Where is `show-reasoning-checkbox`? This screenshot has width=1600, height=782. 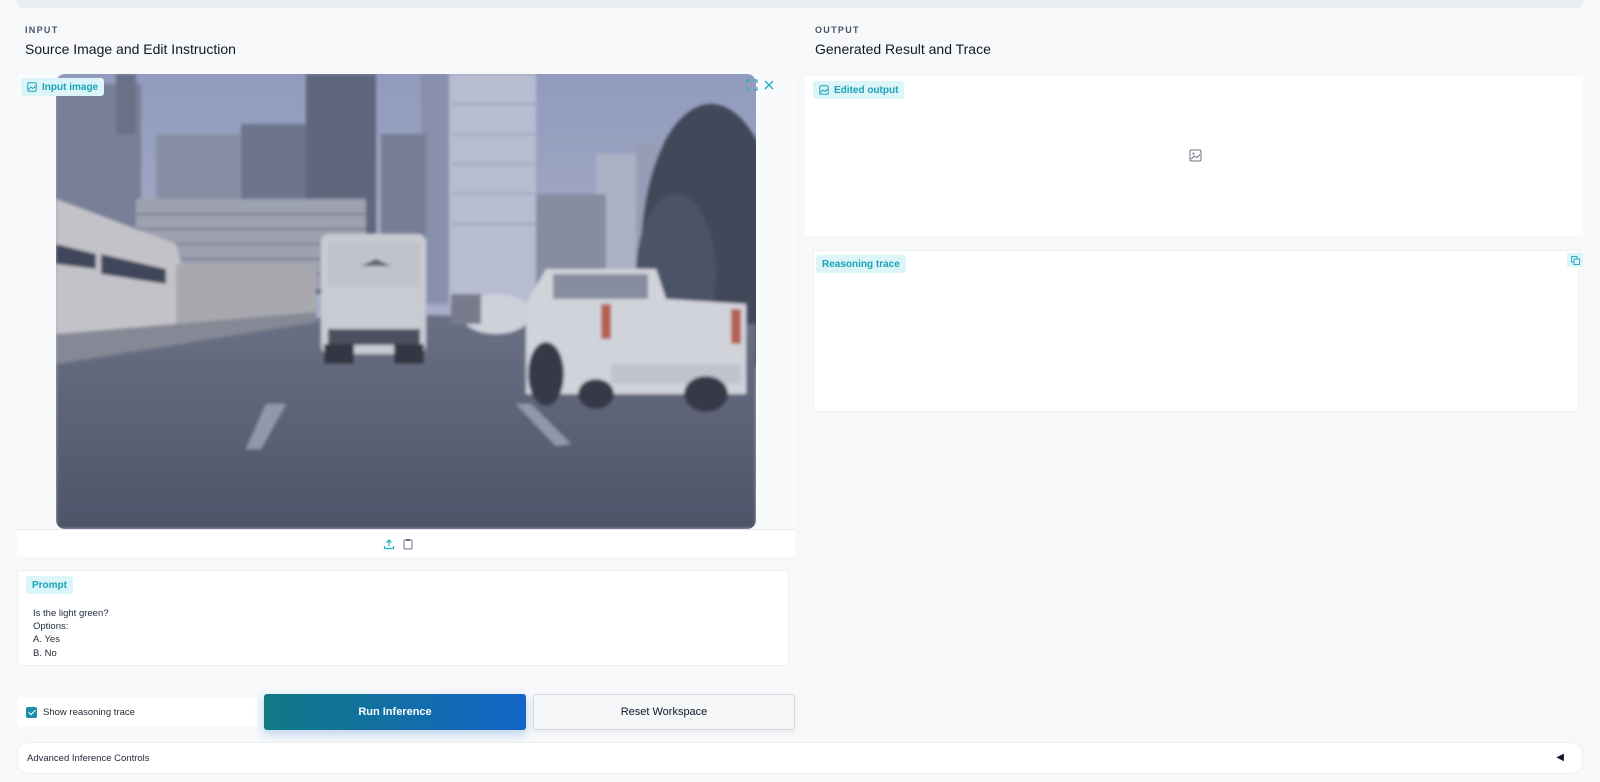
show-reasoning-checkbox is located at coordinates (31, 712).